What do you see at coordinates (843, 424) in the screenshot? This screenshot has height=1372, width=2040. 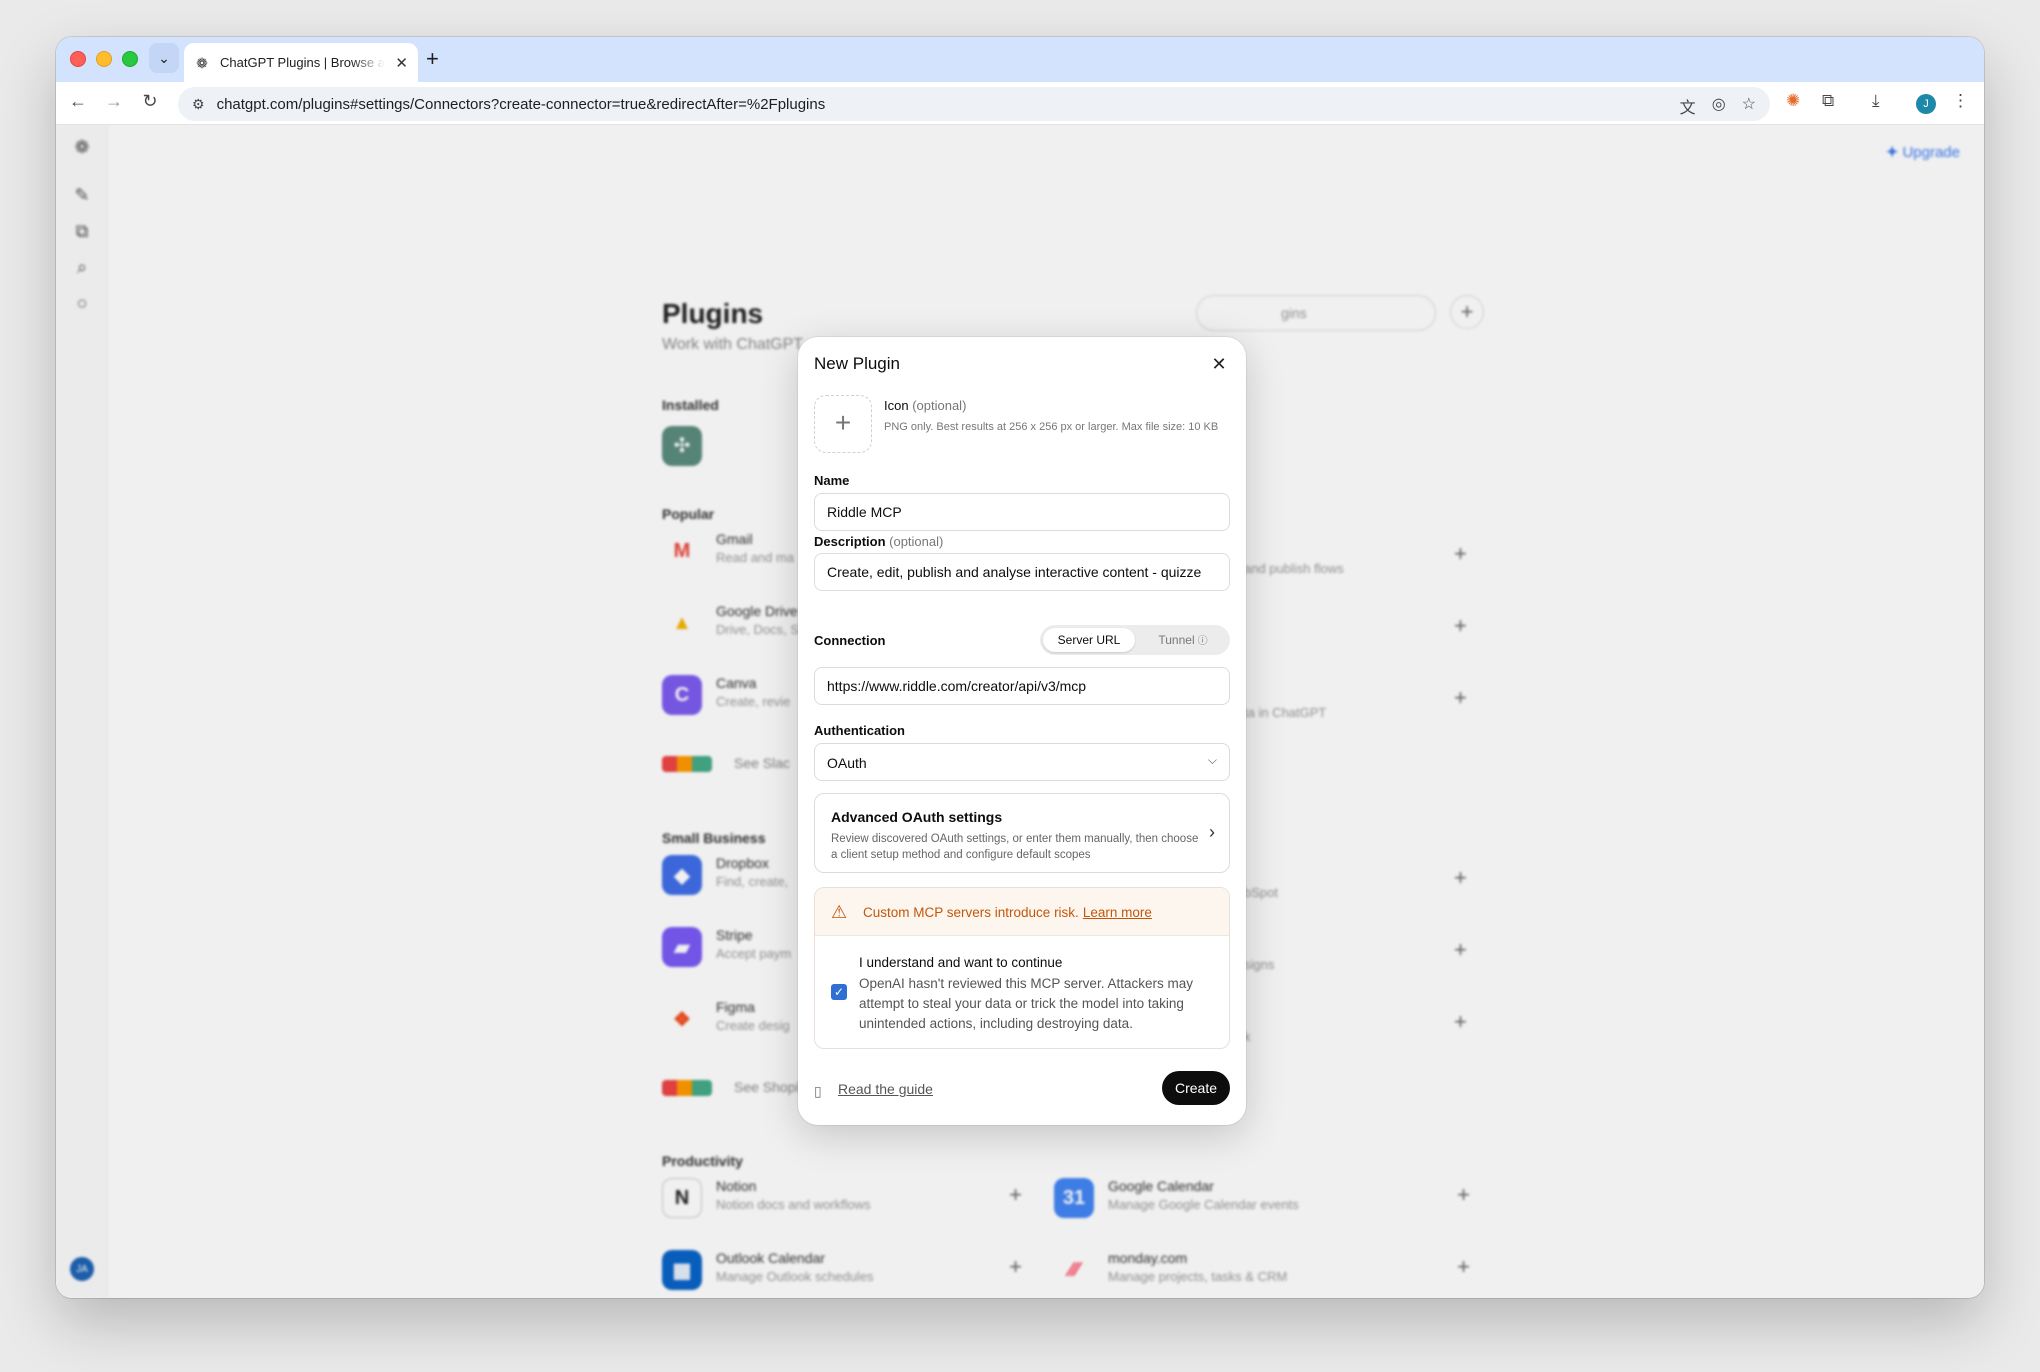 I see `icon-upload-button: +` at bounding box center [843, 424].